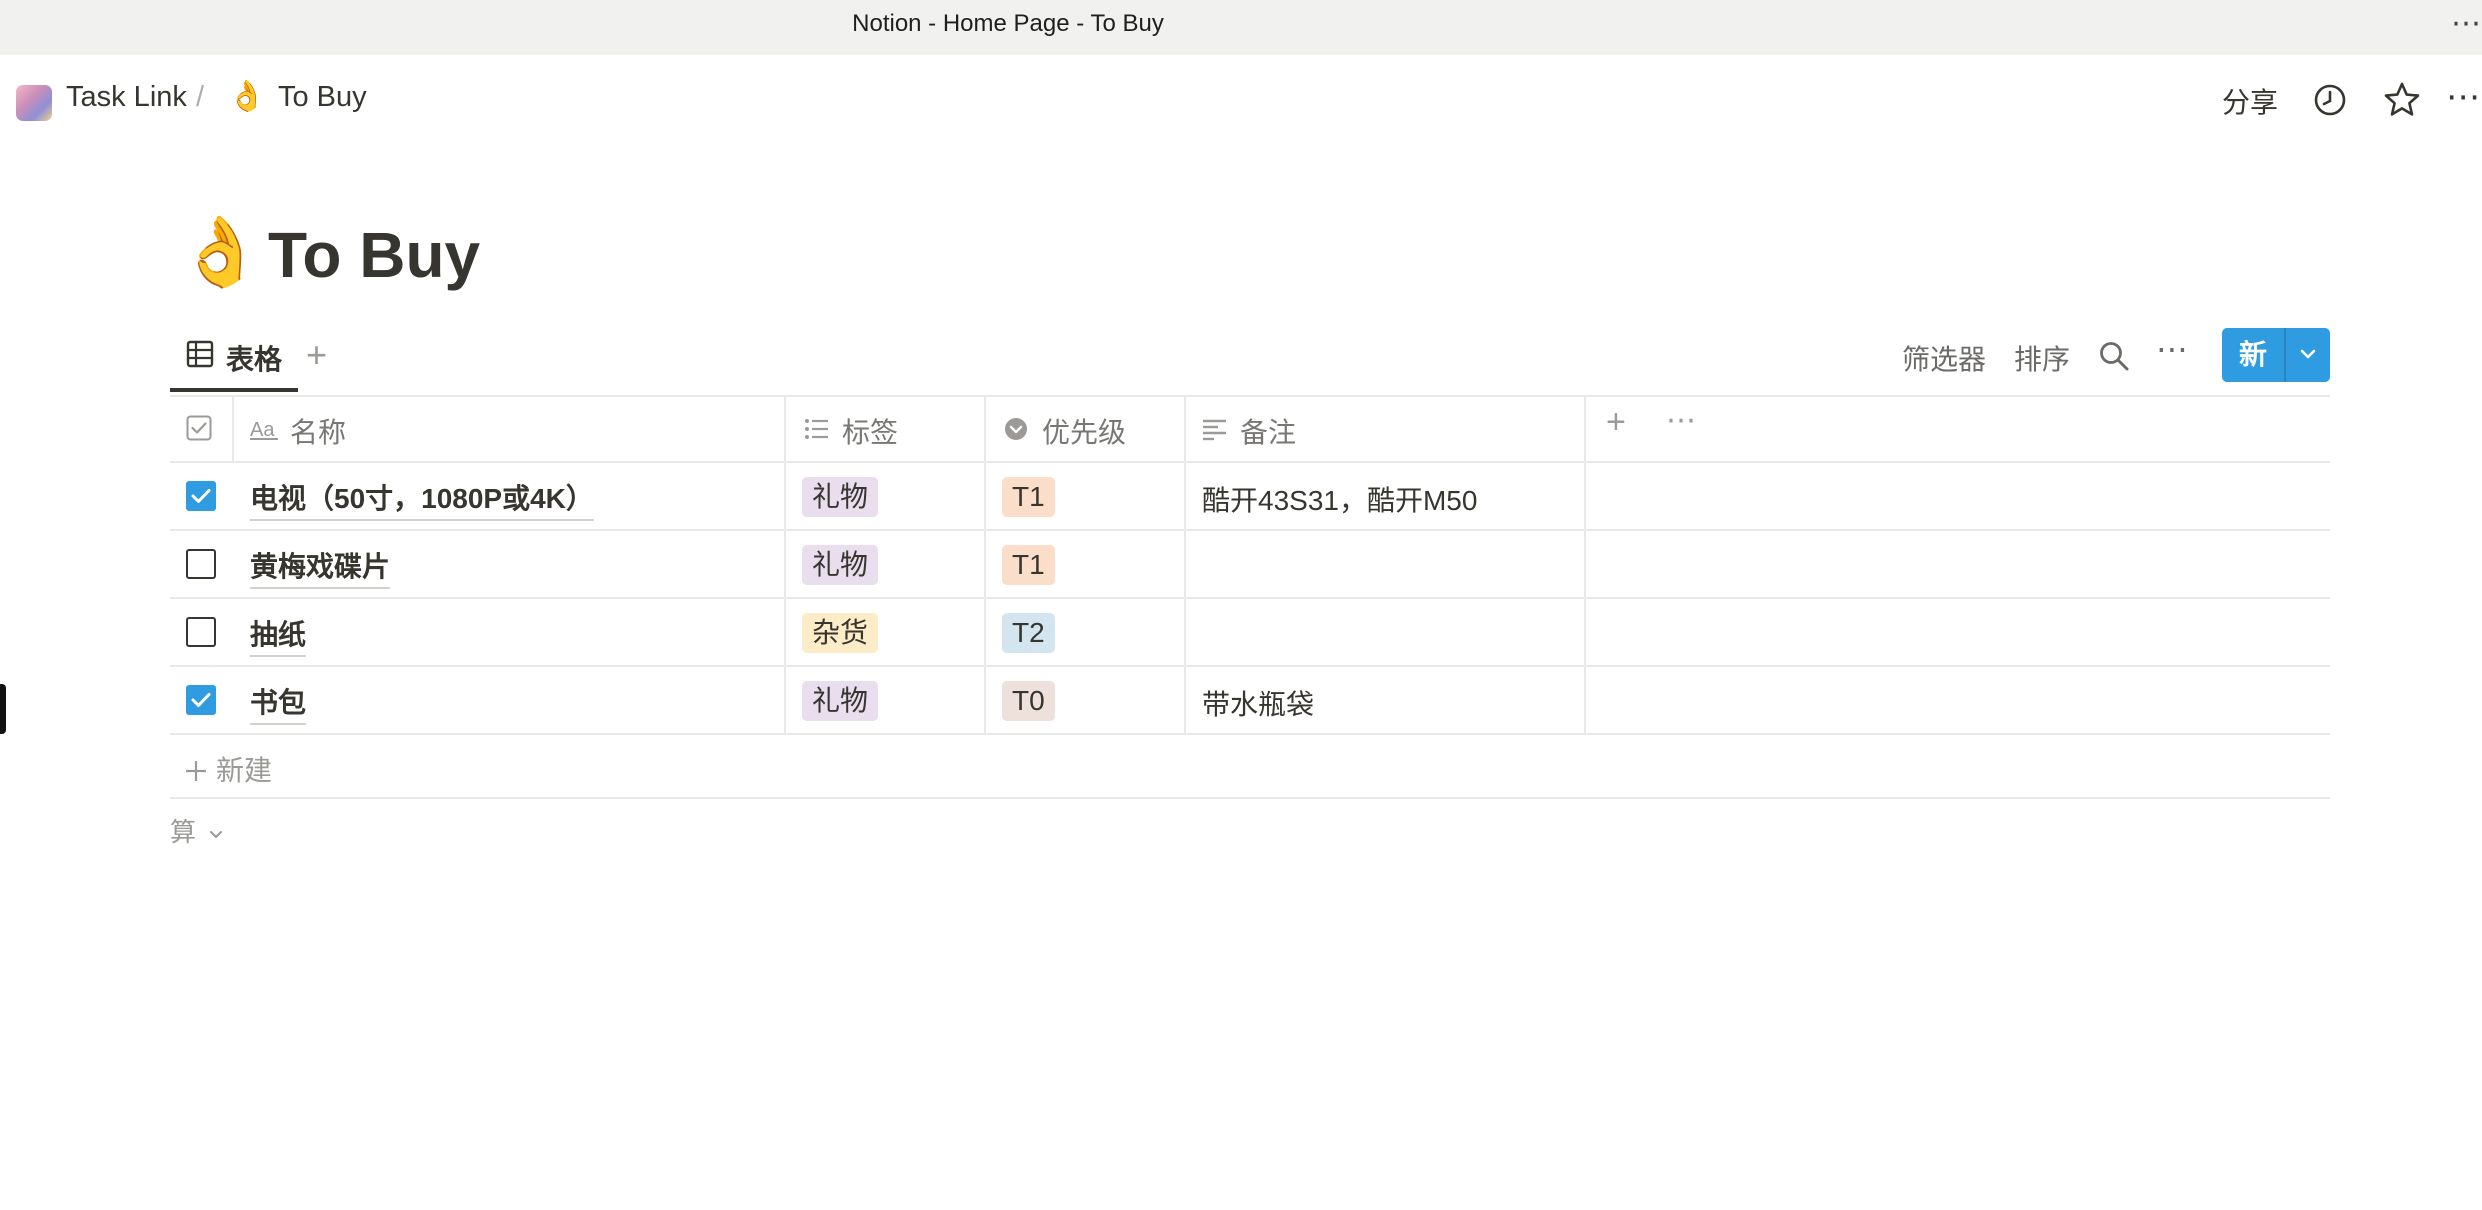 The width and height of the screenshot is (2482, 1210). Describe the element at coordinates (2172, 349) in the screenshot. I see `view-options-more-icon: ⋯` at that location.